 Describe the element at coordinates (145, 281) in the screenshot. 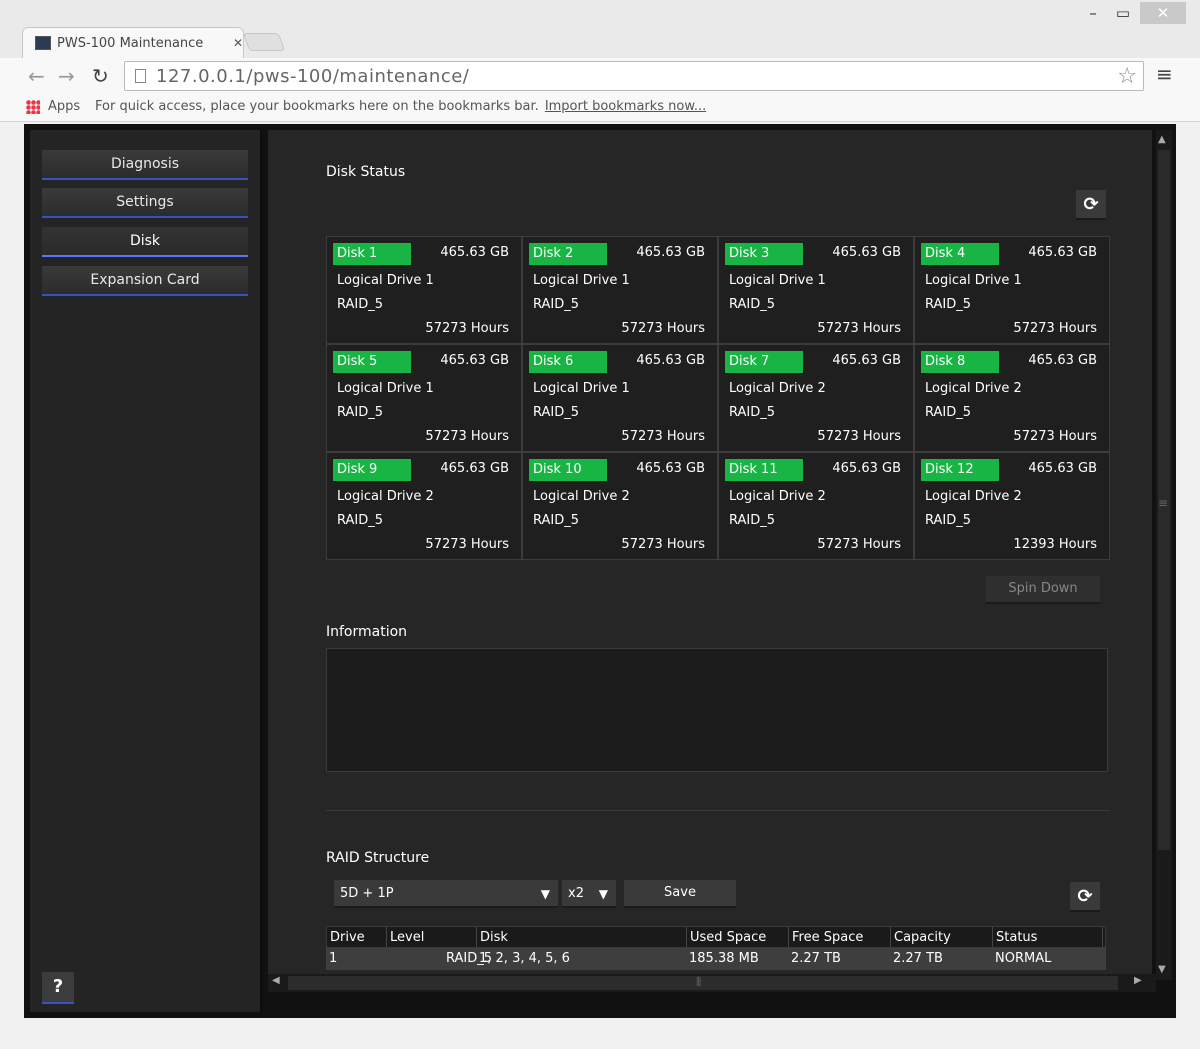

I see `sidebar-item-expansion-card: Expansion Card` at that location.